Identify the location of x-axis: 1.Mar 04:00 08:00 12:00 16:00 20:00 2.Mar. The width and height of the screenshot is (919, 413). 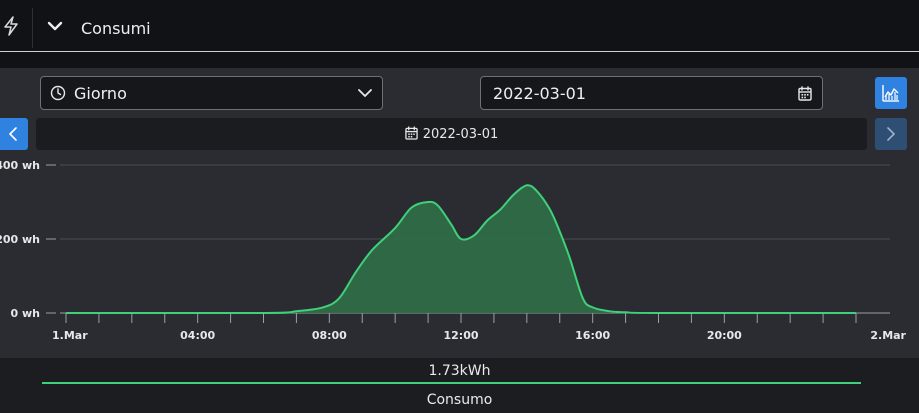
(479, 327).